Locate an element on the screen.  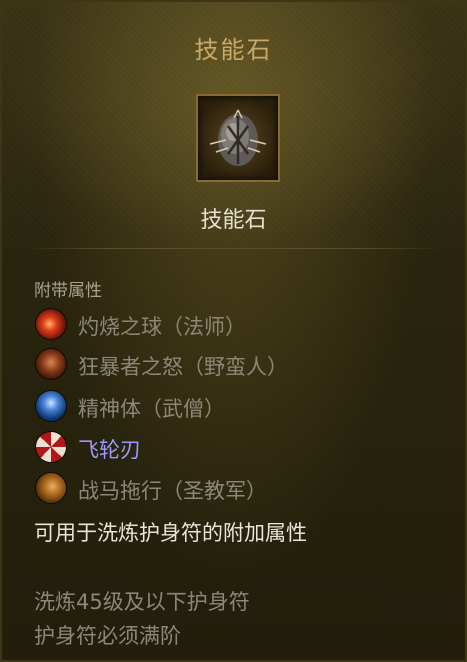
spinning-blade-icon is located at coordinates (51, 447).